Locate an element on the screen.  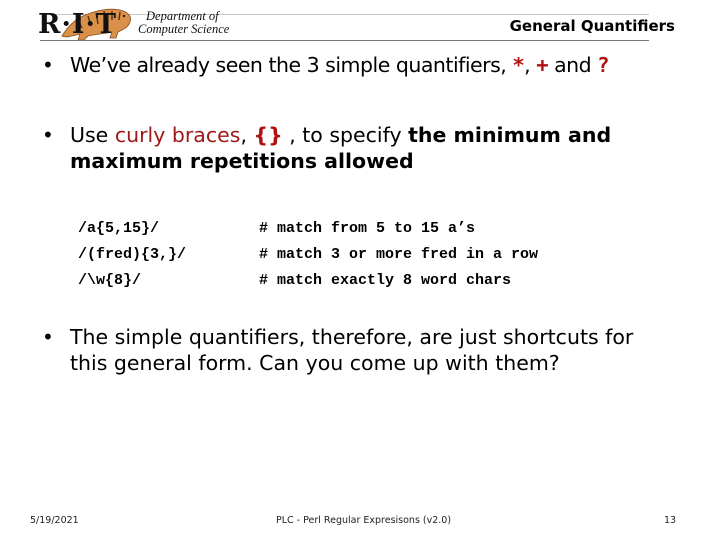
braces-symbol: {} is located at coordinates (268, 135).